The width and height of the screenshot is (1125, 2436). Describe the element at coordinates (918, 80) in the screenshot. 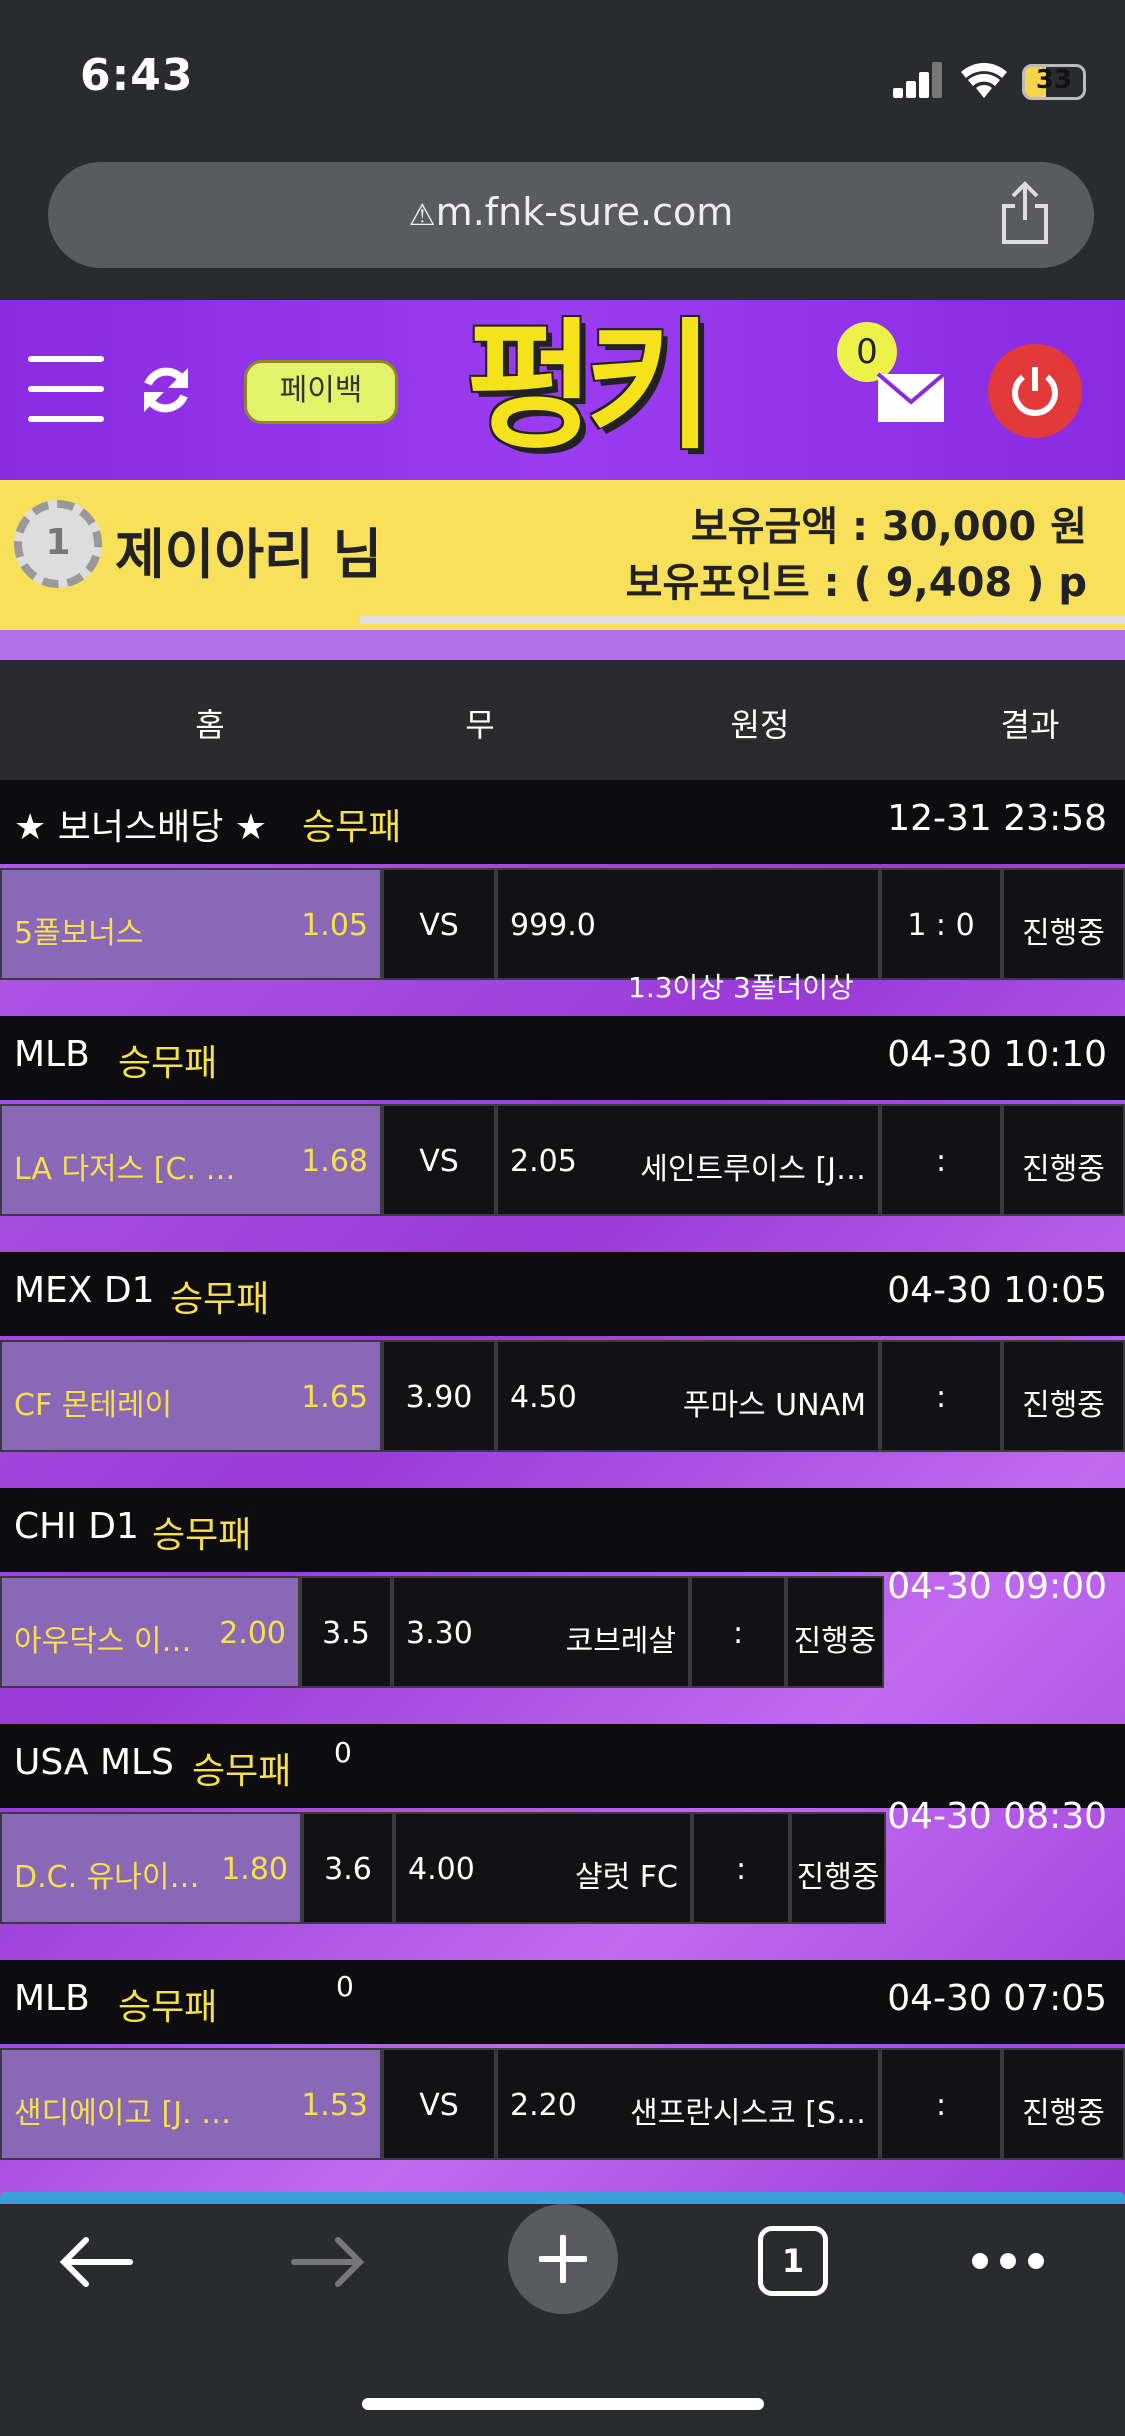

I see `signal-icon` at that location.